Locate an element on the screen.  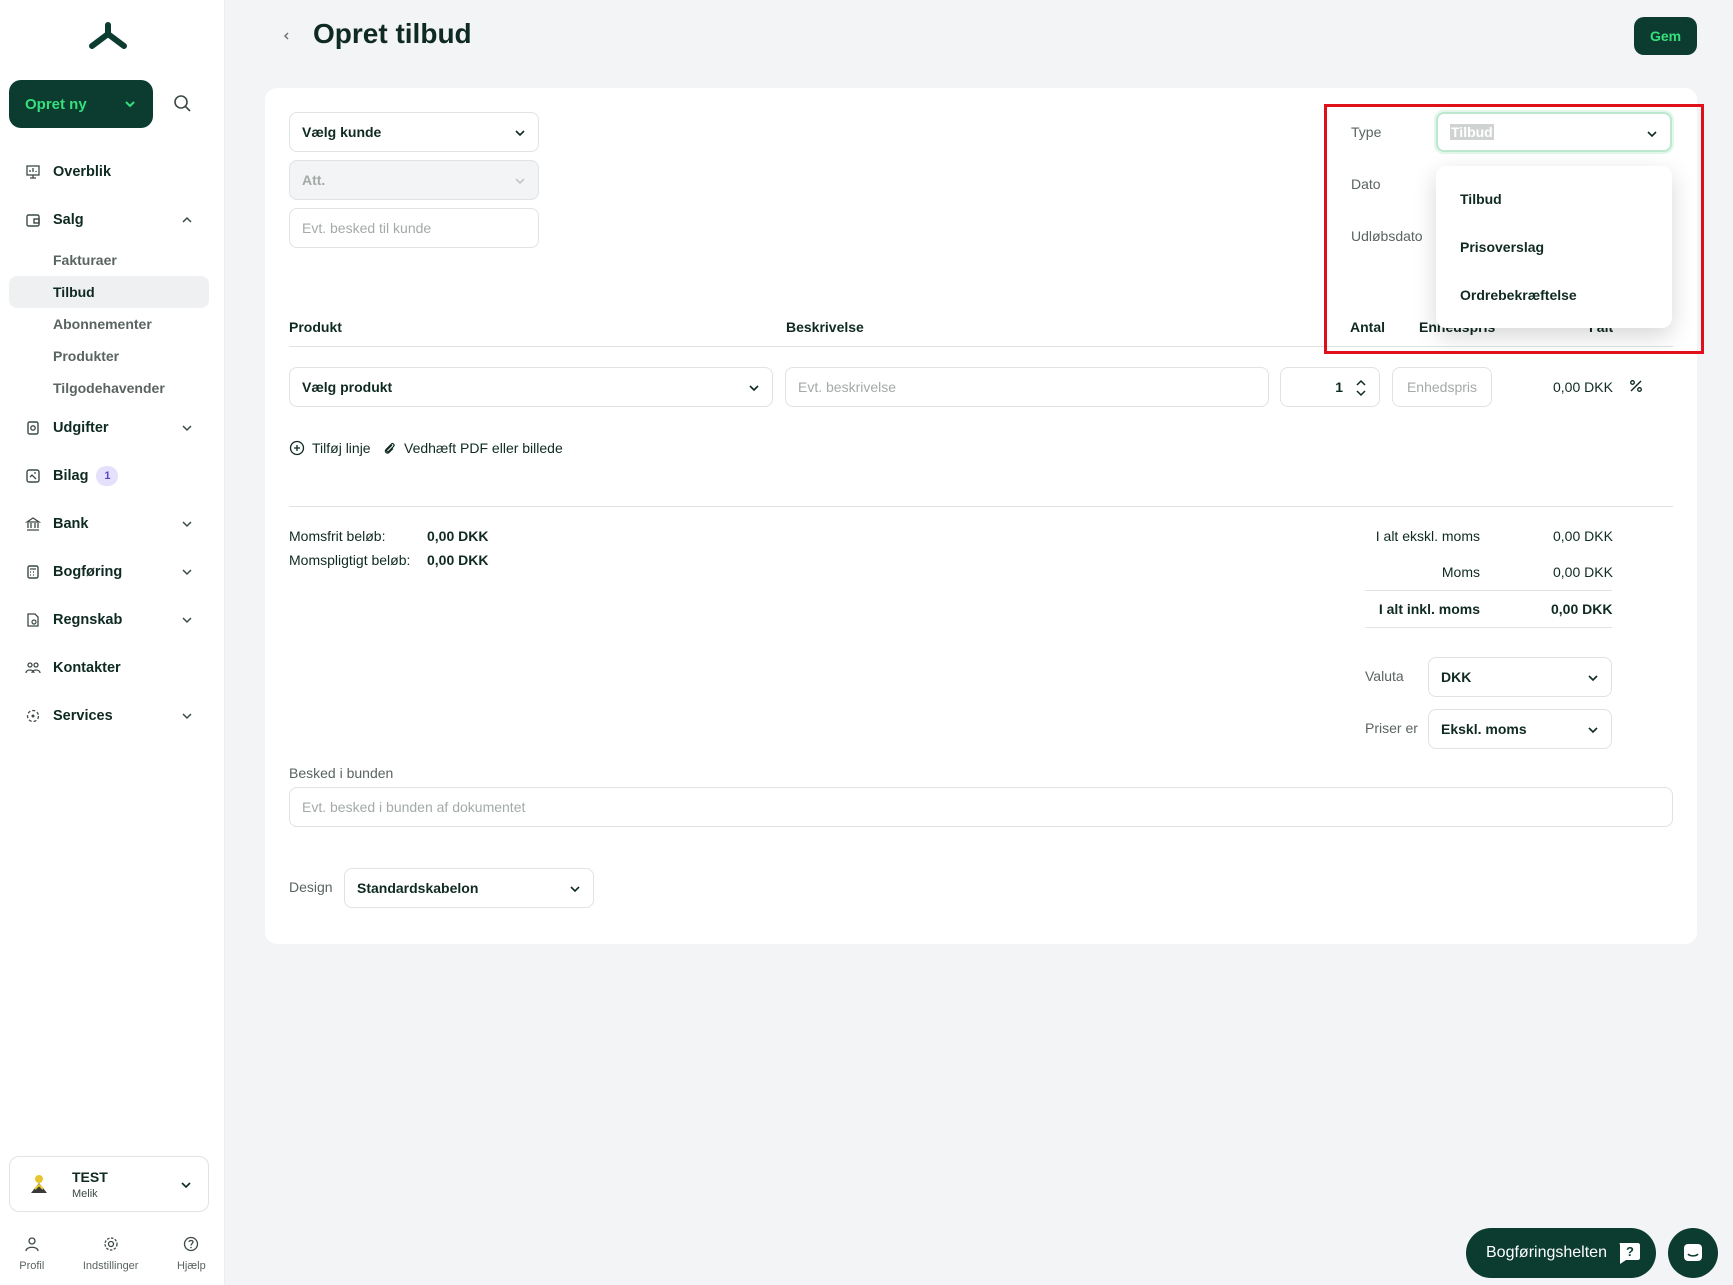
gear-icon is located at coordinates (110, 1244).